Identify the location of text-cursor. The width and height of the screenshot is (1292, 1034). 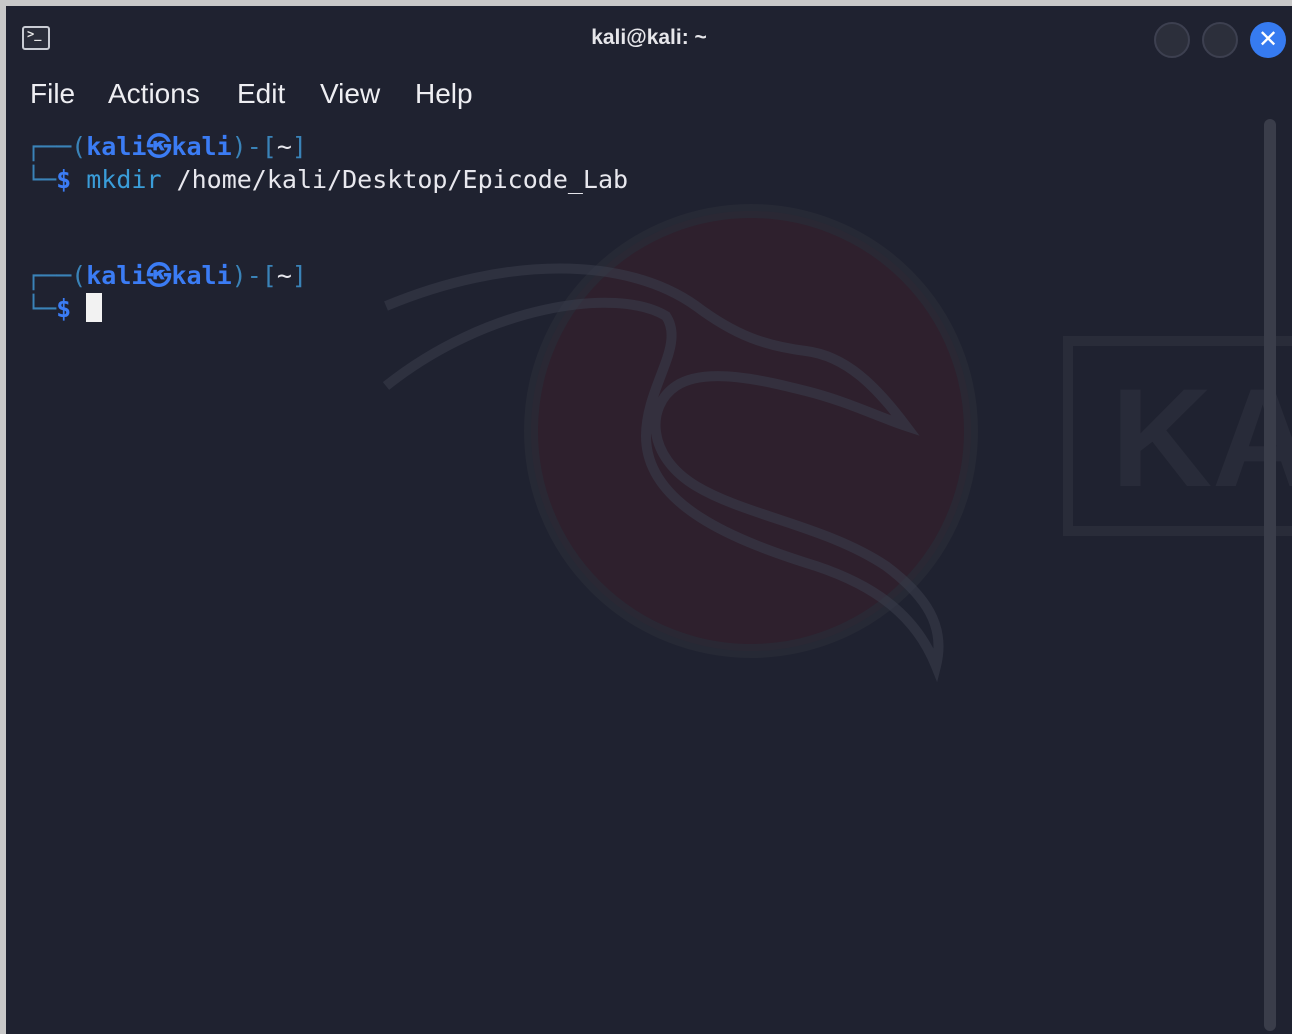
(94, 307).